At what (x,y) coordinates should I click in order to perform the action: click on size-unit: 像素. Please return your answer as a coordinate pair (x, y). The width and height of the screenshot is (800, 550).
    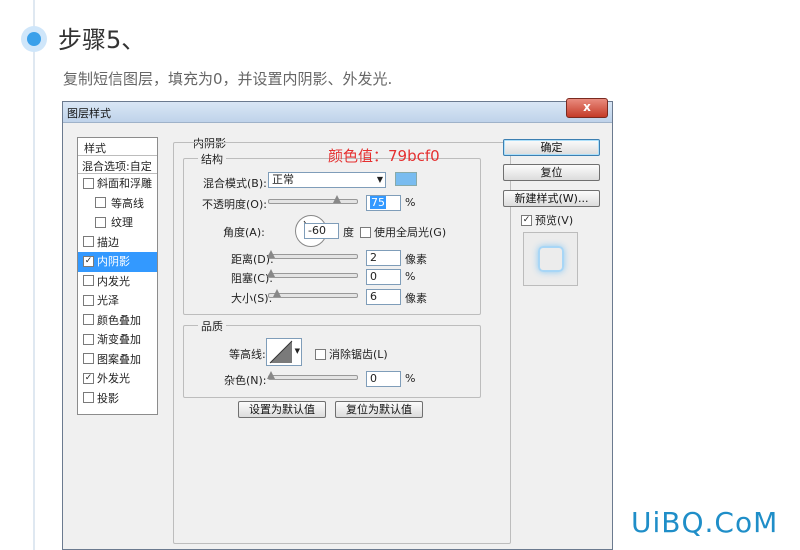
    Looking at the image, I should click on (416, 298).